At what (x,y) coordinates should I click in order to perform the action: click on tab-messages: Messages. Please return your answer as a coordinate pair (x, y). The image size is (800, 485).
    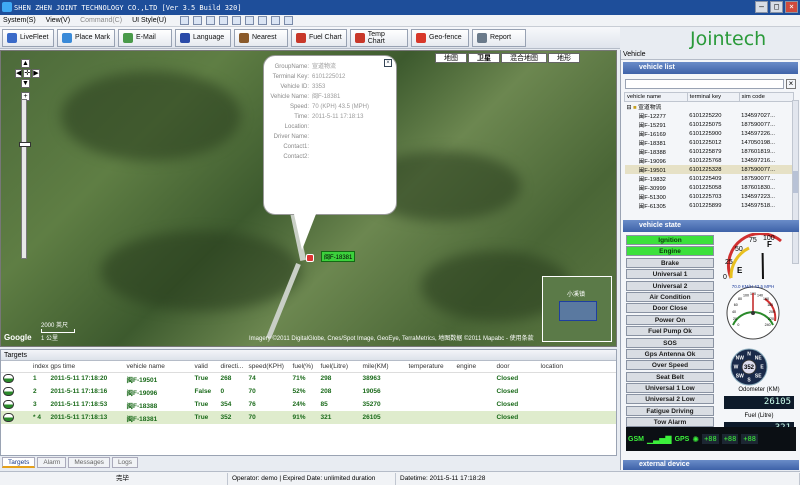
    Looking at the image, I should click on (89, 462).